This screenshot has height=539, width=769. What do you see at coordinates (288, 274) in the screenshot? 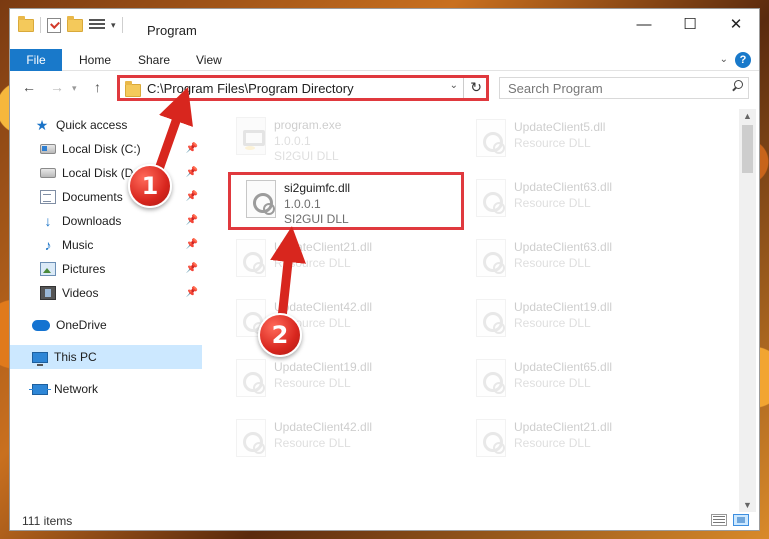
I see `arrow-to-dll-file` at bounding box center [288, 274].